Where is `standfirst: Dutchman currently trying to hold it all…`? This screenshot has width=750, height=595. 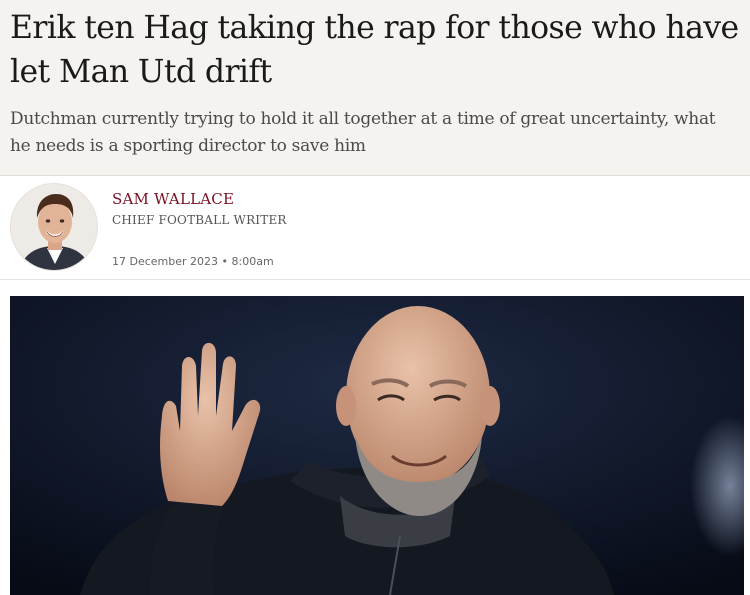
standfirst: Dutchman currently trying to hold it all… is located at coordinates (363, 132).